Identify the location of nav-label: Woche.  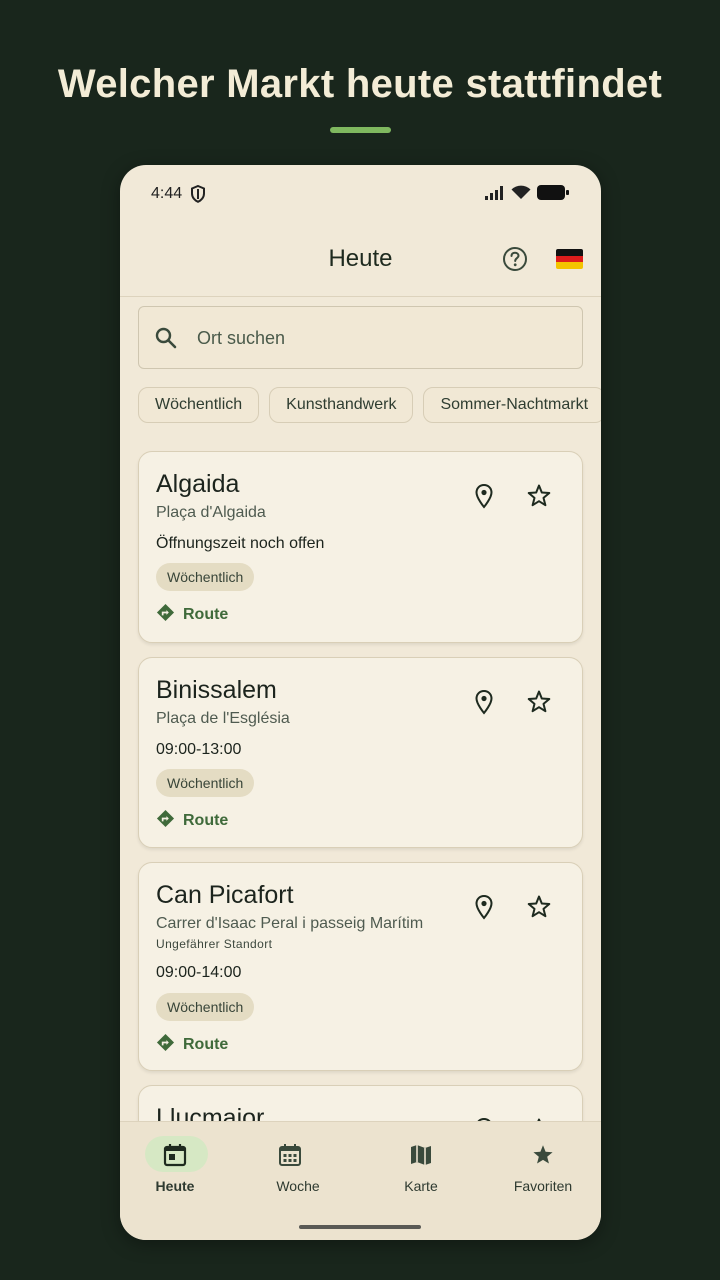
(298, 1186).